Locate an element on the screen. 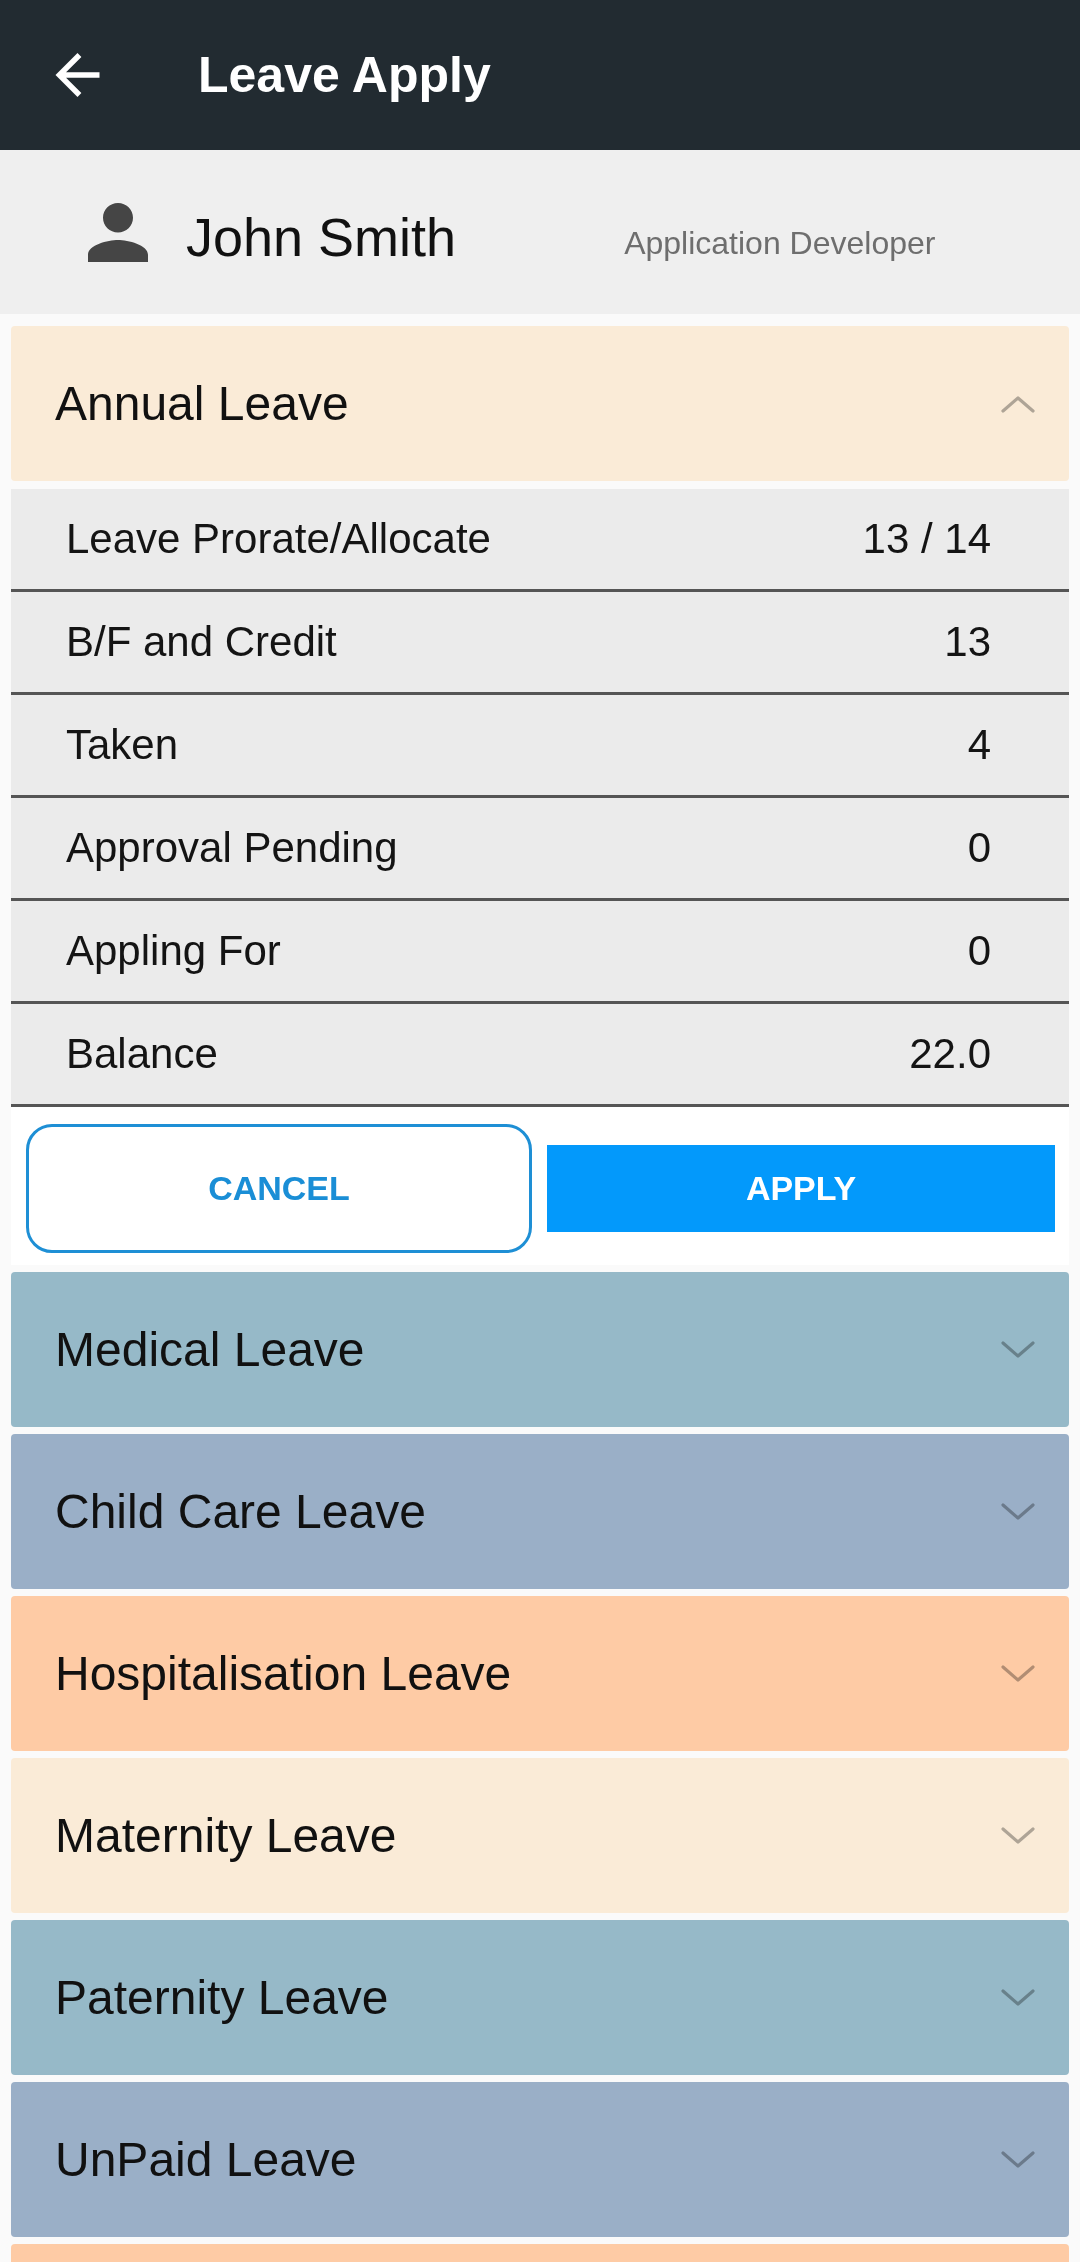 This screenshot has height=2262, width=1080. detail-value: 22.0 is located at coordinates (950, 1054).